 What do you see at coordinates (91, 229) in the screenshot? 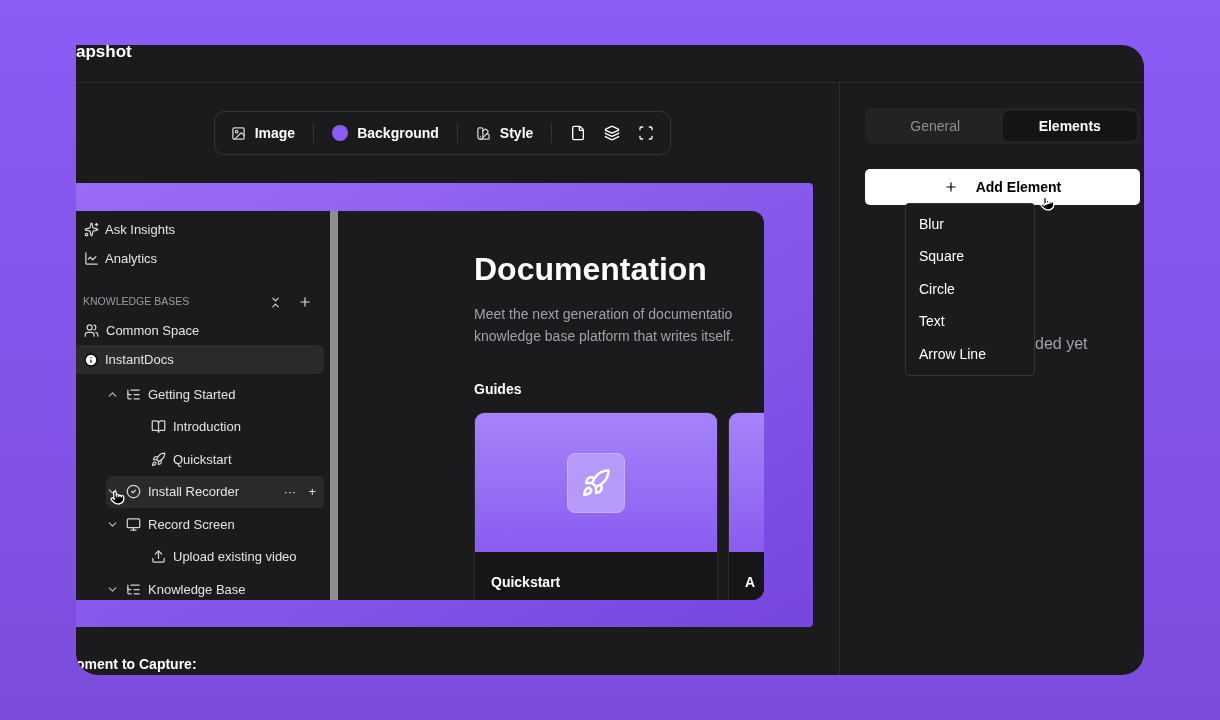
I see `sparkle-icon` at bounding box center [91, 229].